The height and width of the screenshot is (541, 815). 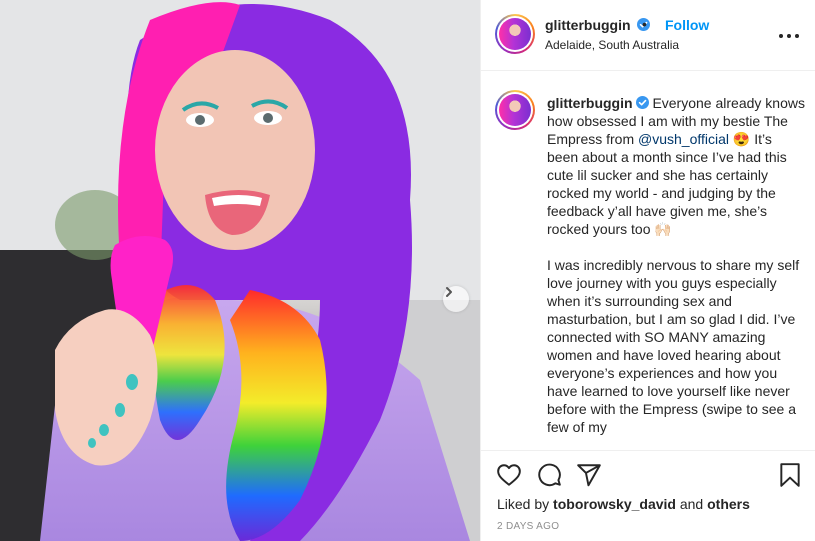 I want to click on heart-eyes-emoji: 😍, so click(x=741, y=139).